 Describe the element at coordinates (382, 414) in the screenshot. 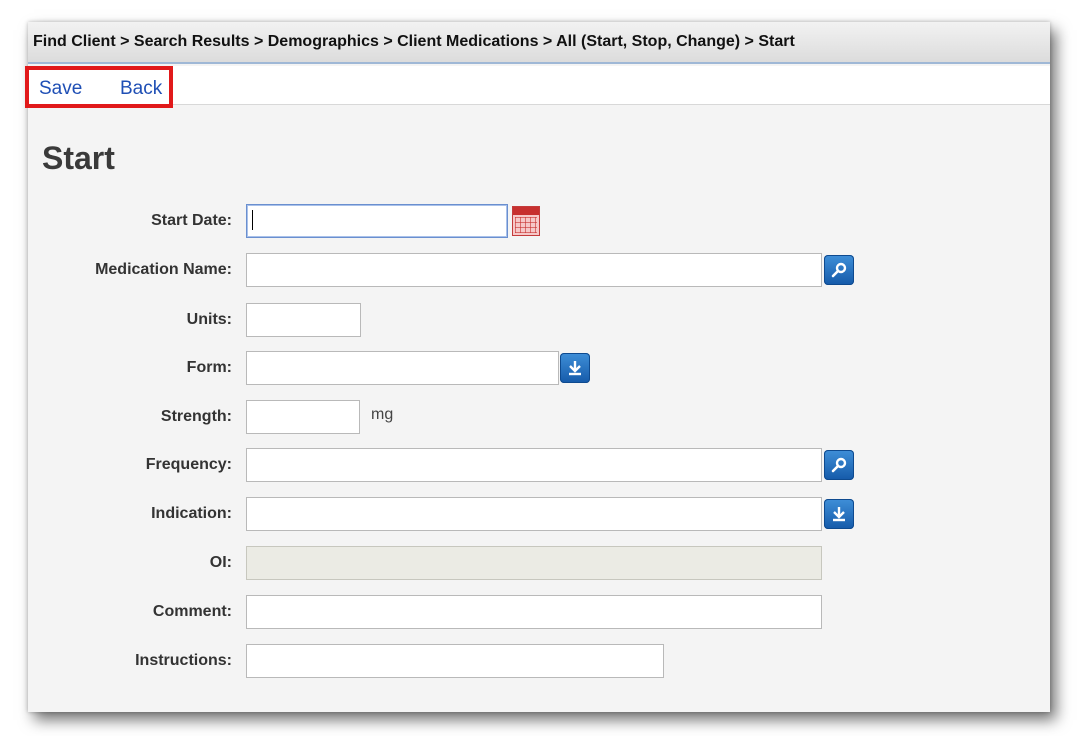

I see `strength-unit: mg` at that location.